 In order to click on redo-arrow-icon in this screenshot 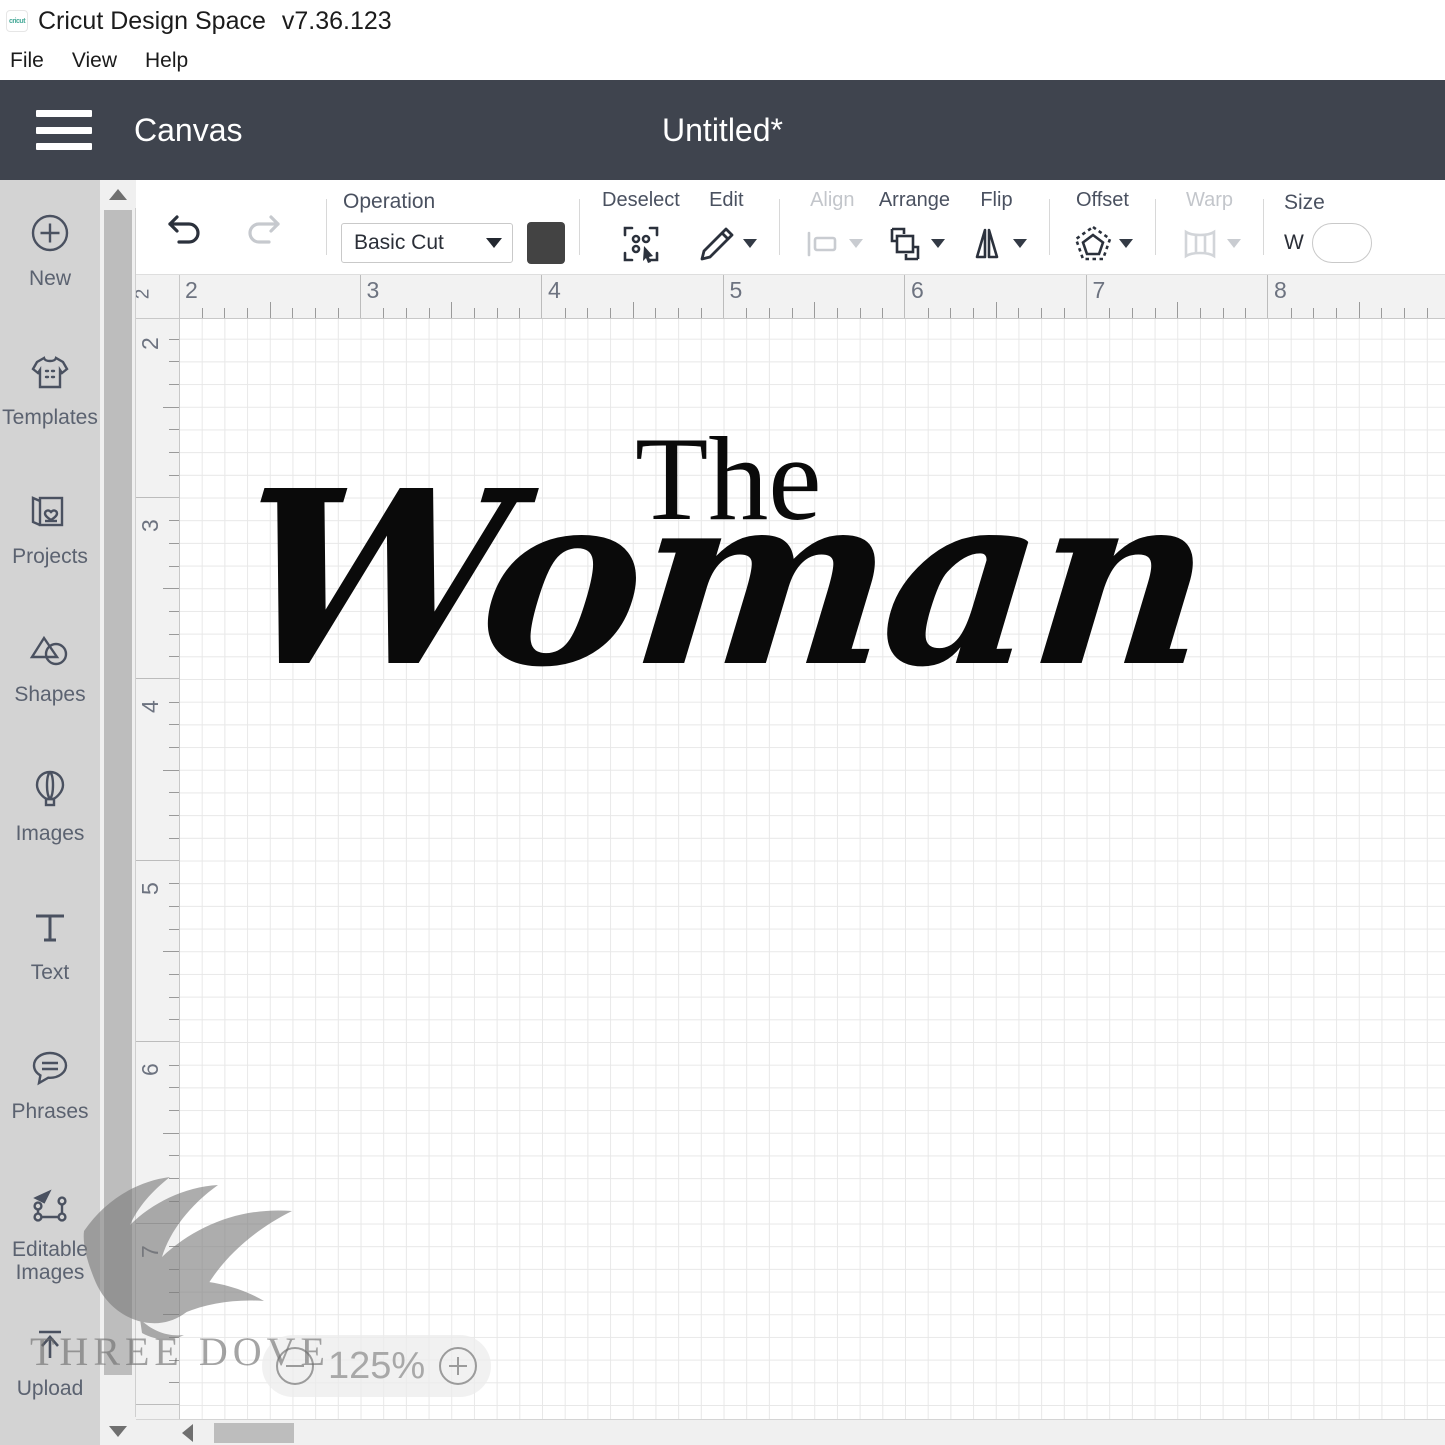, I will do `click(263, 227)`.